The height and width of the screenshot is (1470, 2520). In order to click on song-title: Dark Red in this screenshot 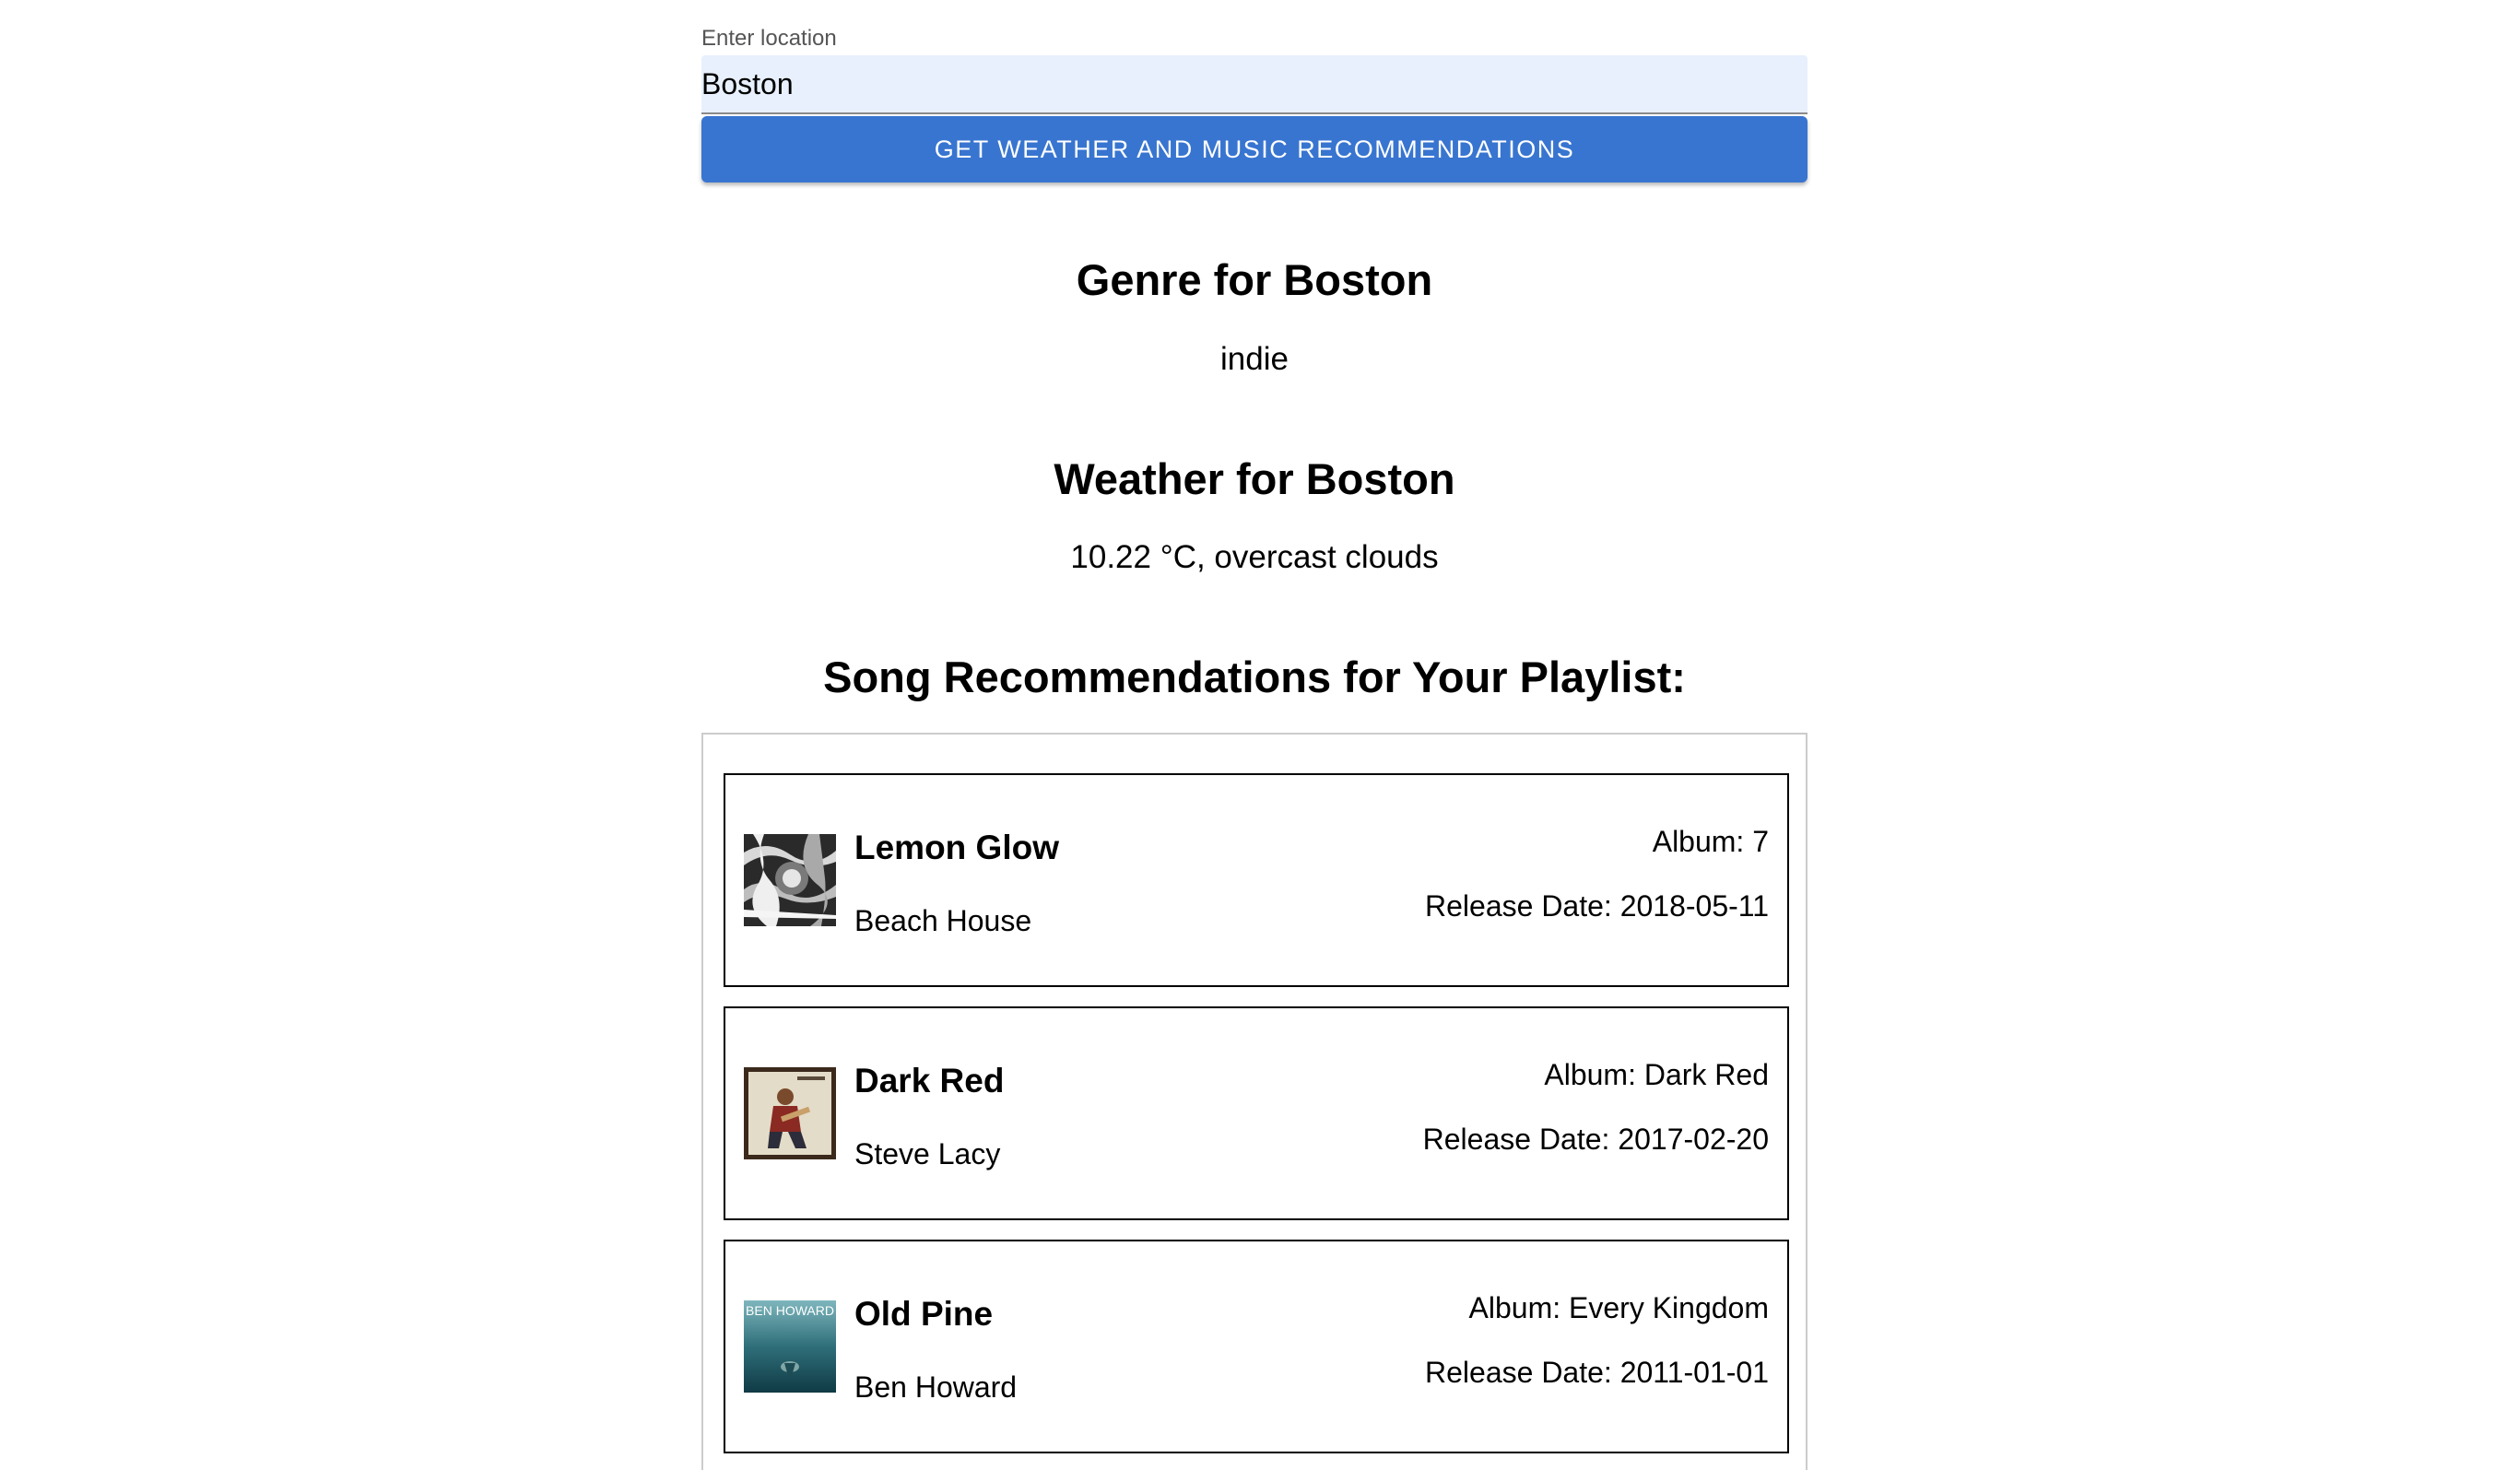, I will do `click(929, 1081)`.